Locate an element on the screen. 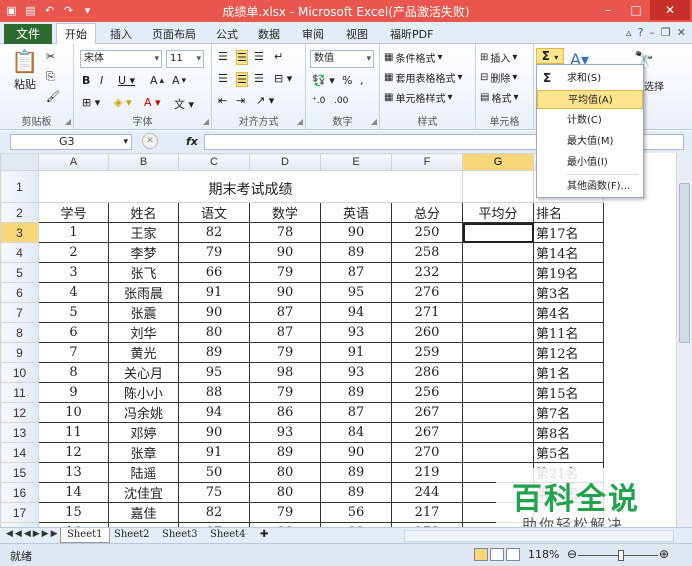 This screenshot has width=692, height=566. cell is located at coordinates (498, 186).